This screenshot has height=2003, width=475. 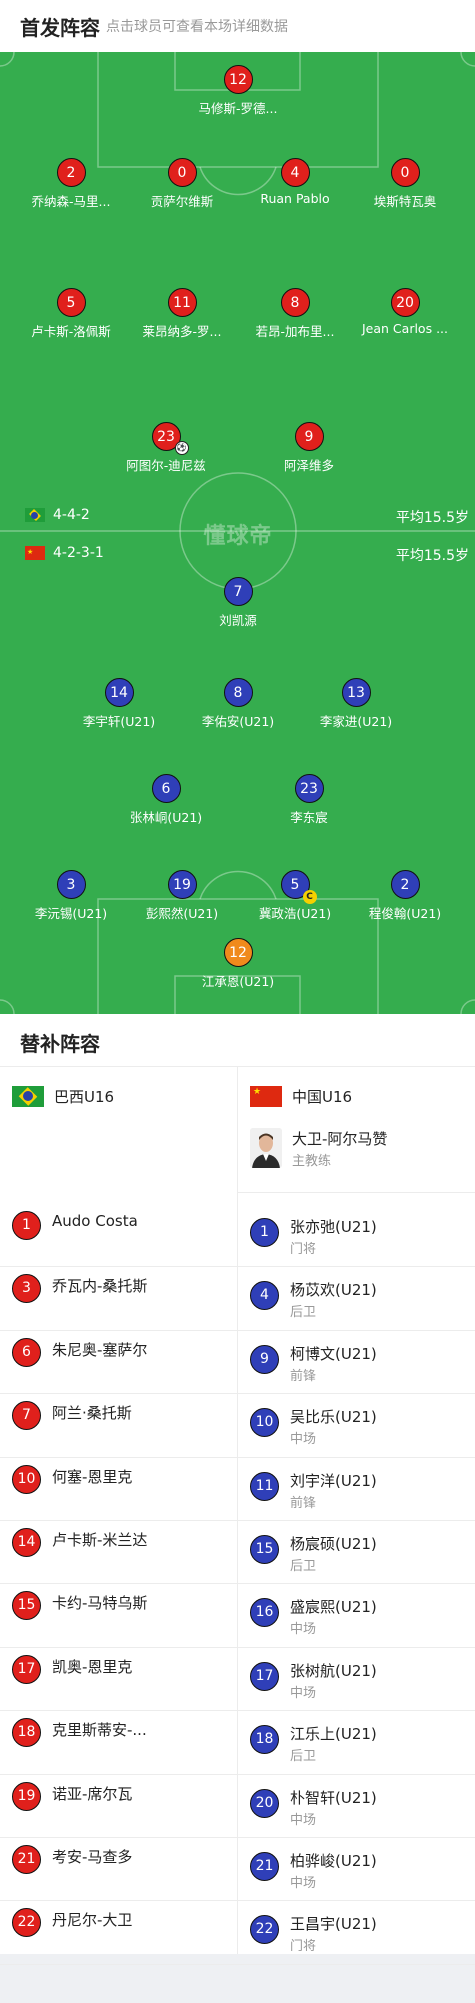 I want to click on home-player-4: 0 埃斯特瓦奥, so click(x=405, y=184).